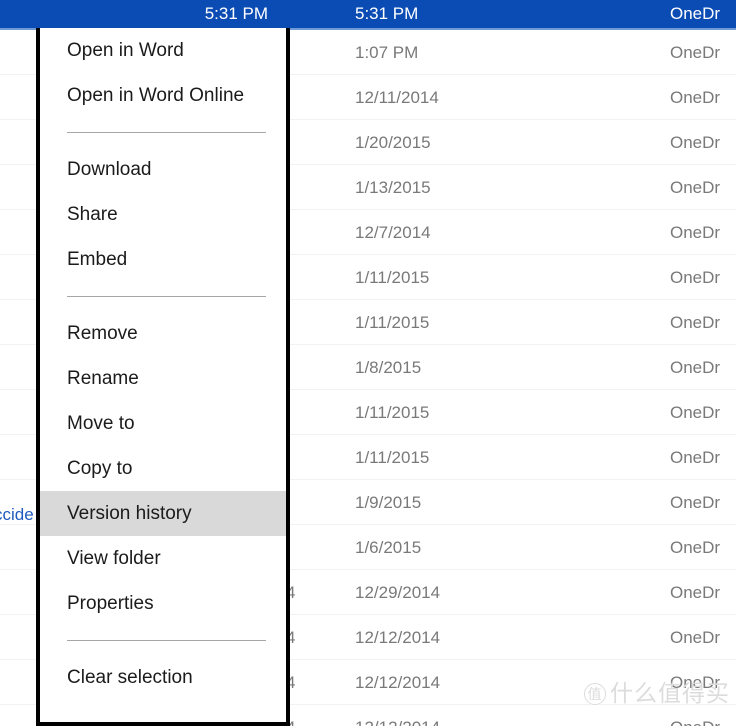 This screenshot has width=736, height=726. I want to click on menu-item-open-in-word: Open in Word, so click(163, 50).